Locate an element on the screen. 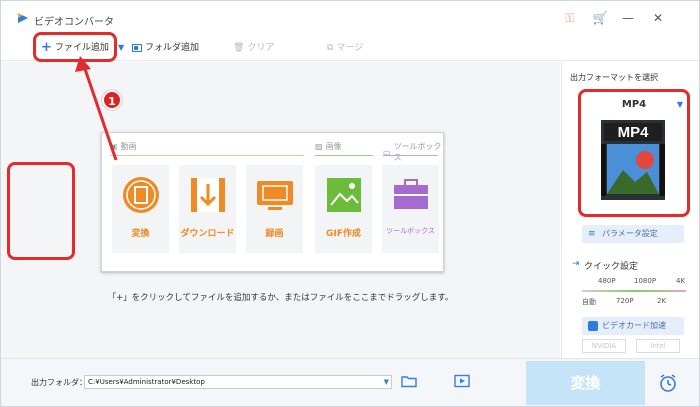 The image size is (700, 407). video-folder-icon is located at coordinates (462, 381).